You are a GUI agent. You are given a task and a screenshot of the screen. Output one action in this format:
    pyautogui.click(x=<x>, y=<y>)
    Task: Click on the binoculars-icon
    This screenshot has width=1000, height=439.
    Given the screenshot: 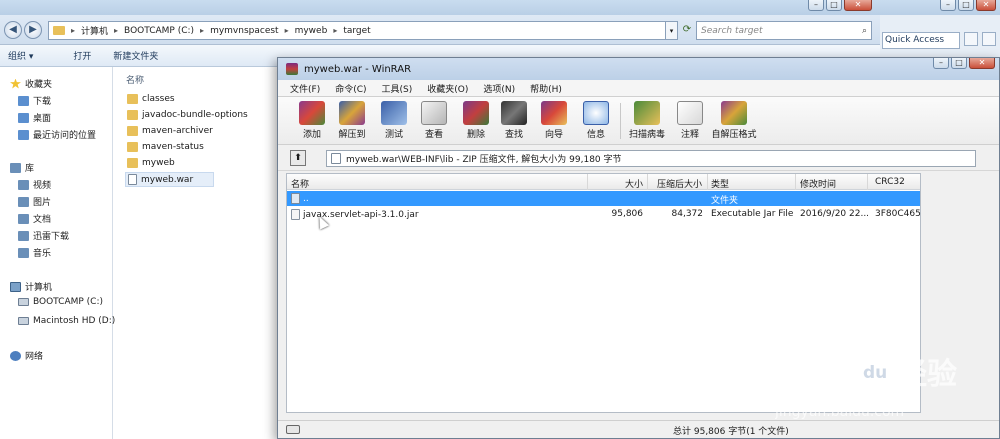 What is the action you would take?
    pyautogui.click(x=514, y=113)
    